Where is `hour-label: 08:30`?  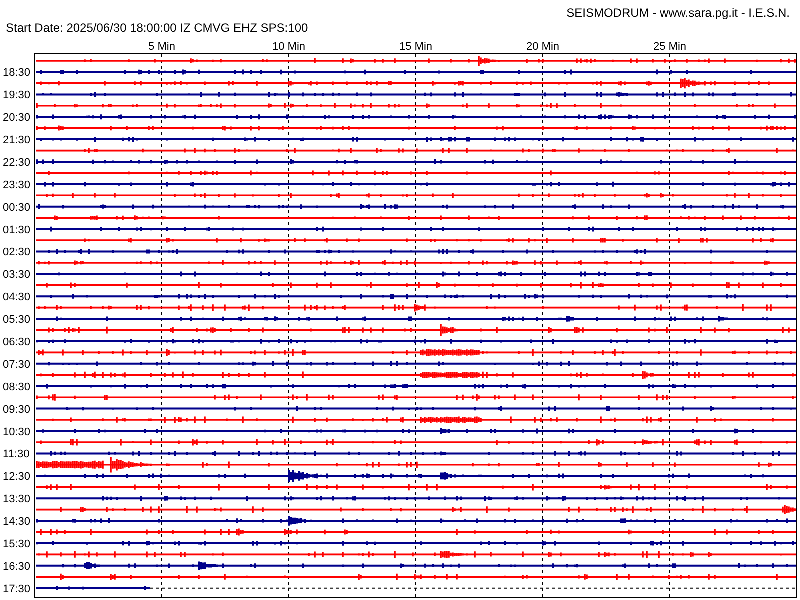 hour-label: 08:30 is located at coordinates (17, 387).